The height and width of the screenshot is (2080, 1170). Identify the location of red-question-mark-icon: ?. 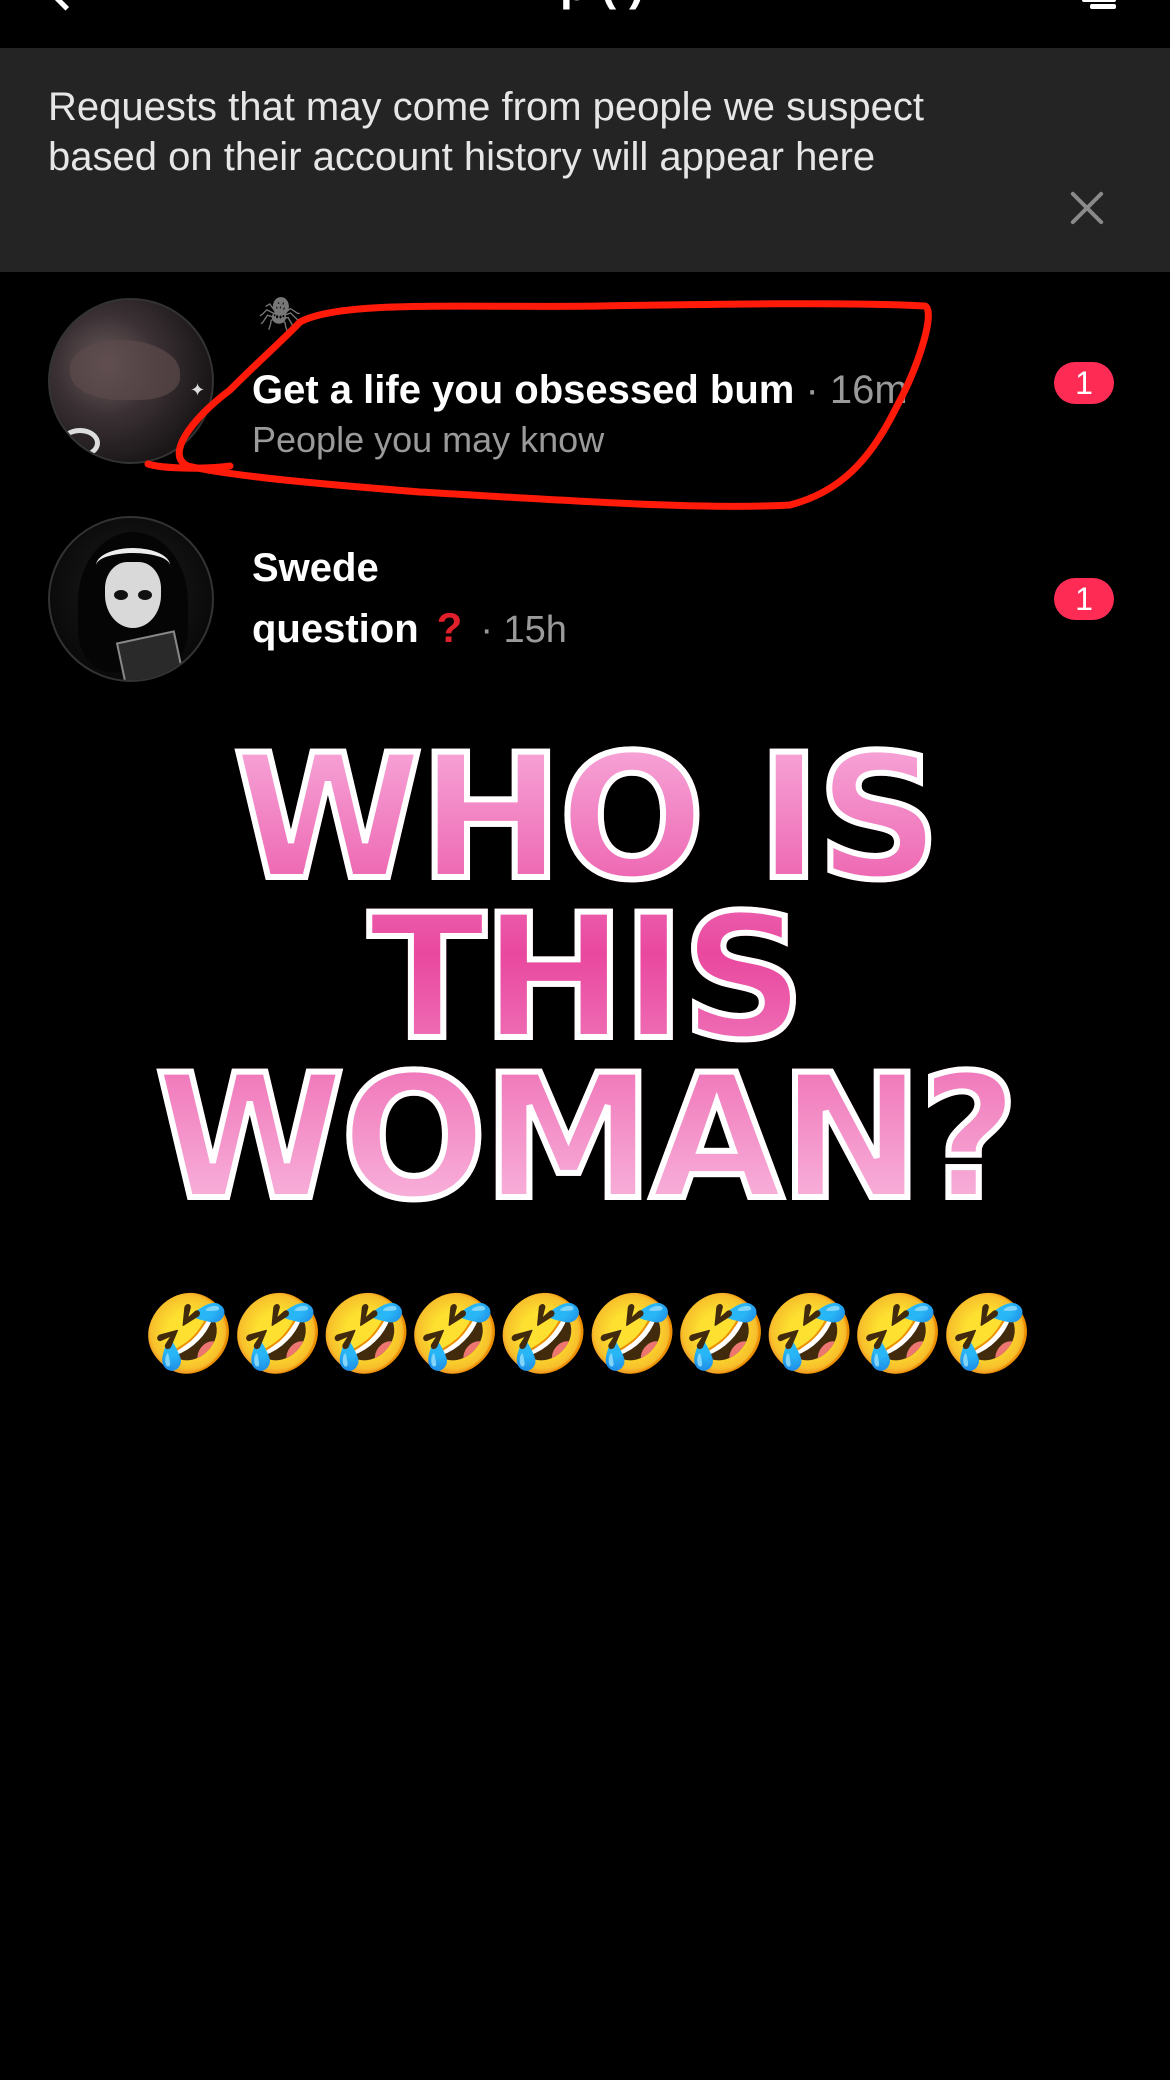
(449, 627).